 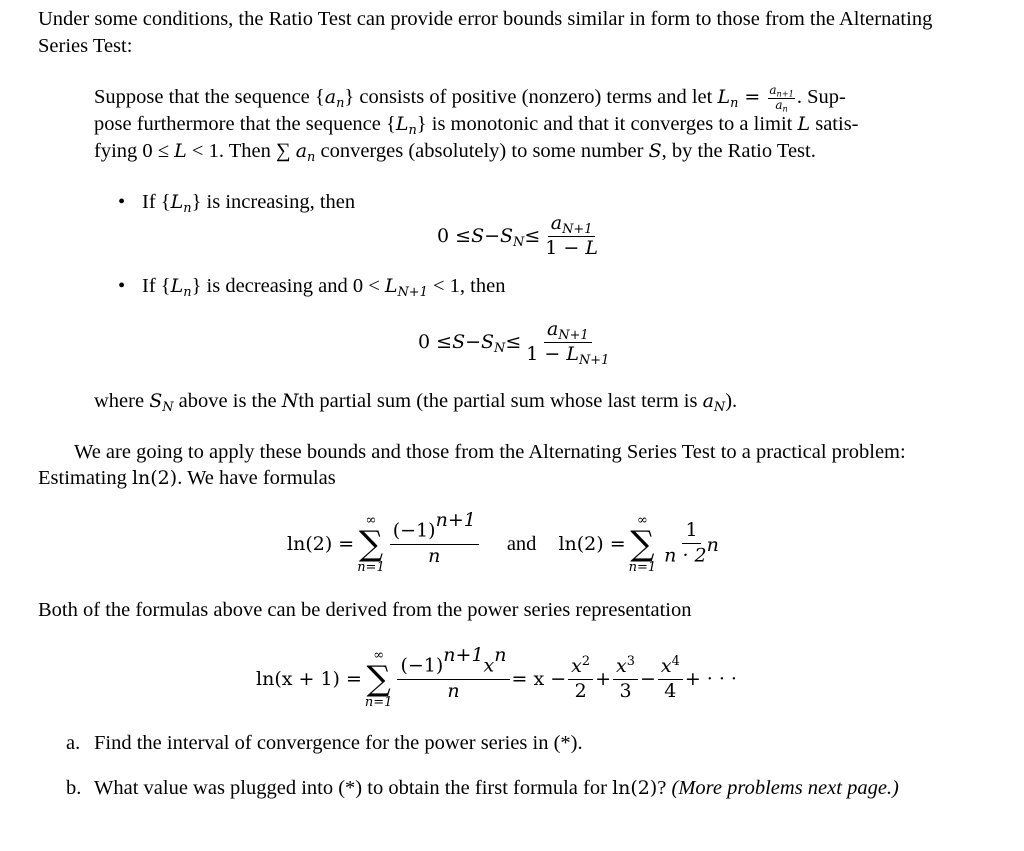 I want to click on ratio-fraction: an+1 an, so click(x=781, y=98).